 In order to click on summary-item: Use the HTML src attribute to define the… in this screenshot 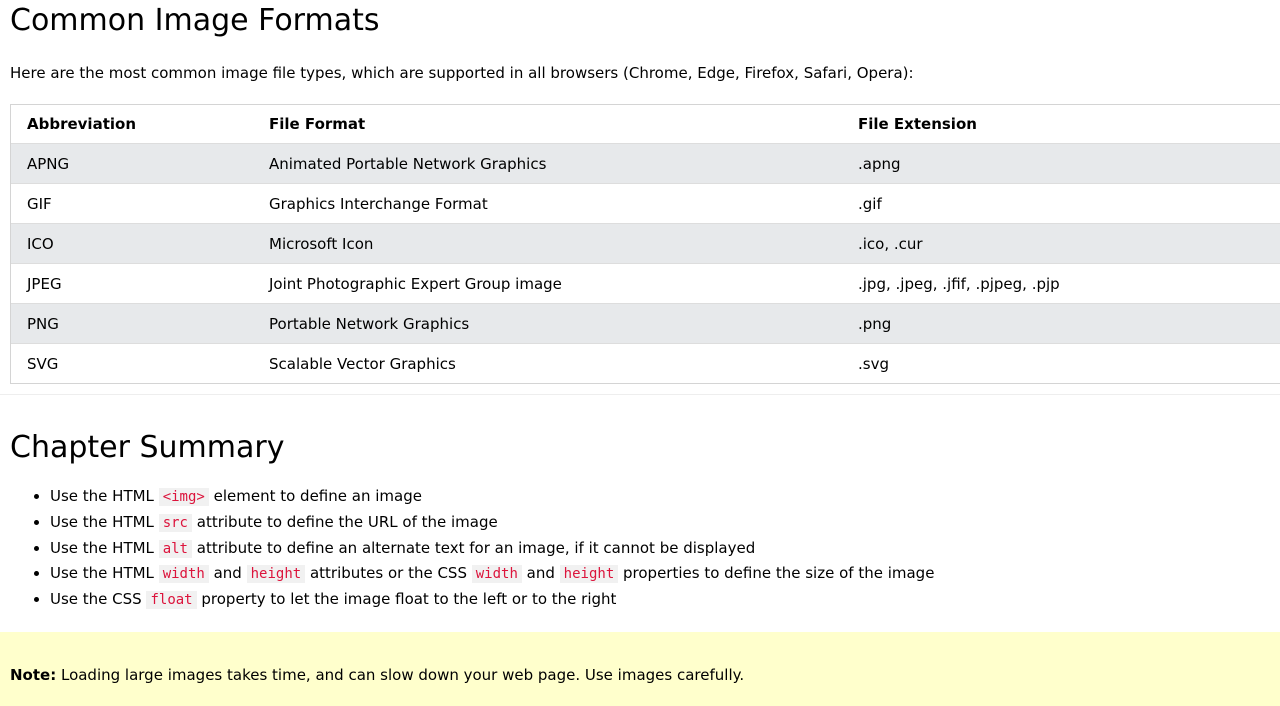, I will do `click(492, 523)`.